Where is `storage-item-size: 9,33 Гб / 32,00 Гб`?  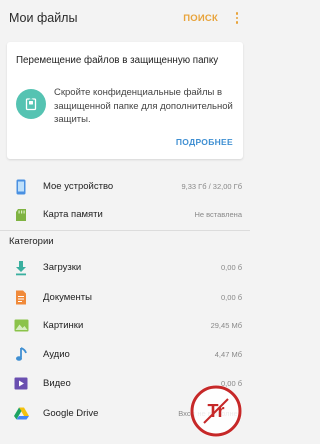 storage-item-size: 9,33 Гб / 32,00 Гб is located at coordinates (212, 186).